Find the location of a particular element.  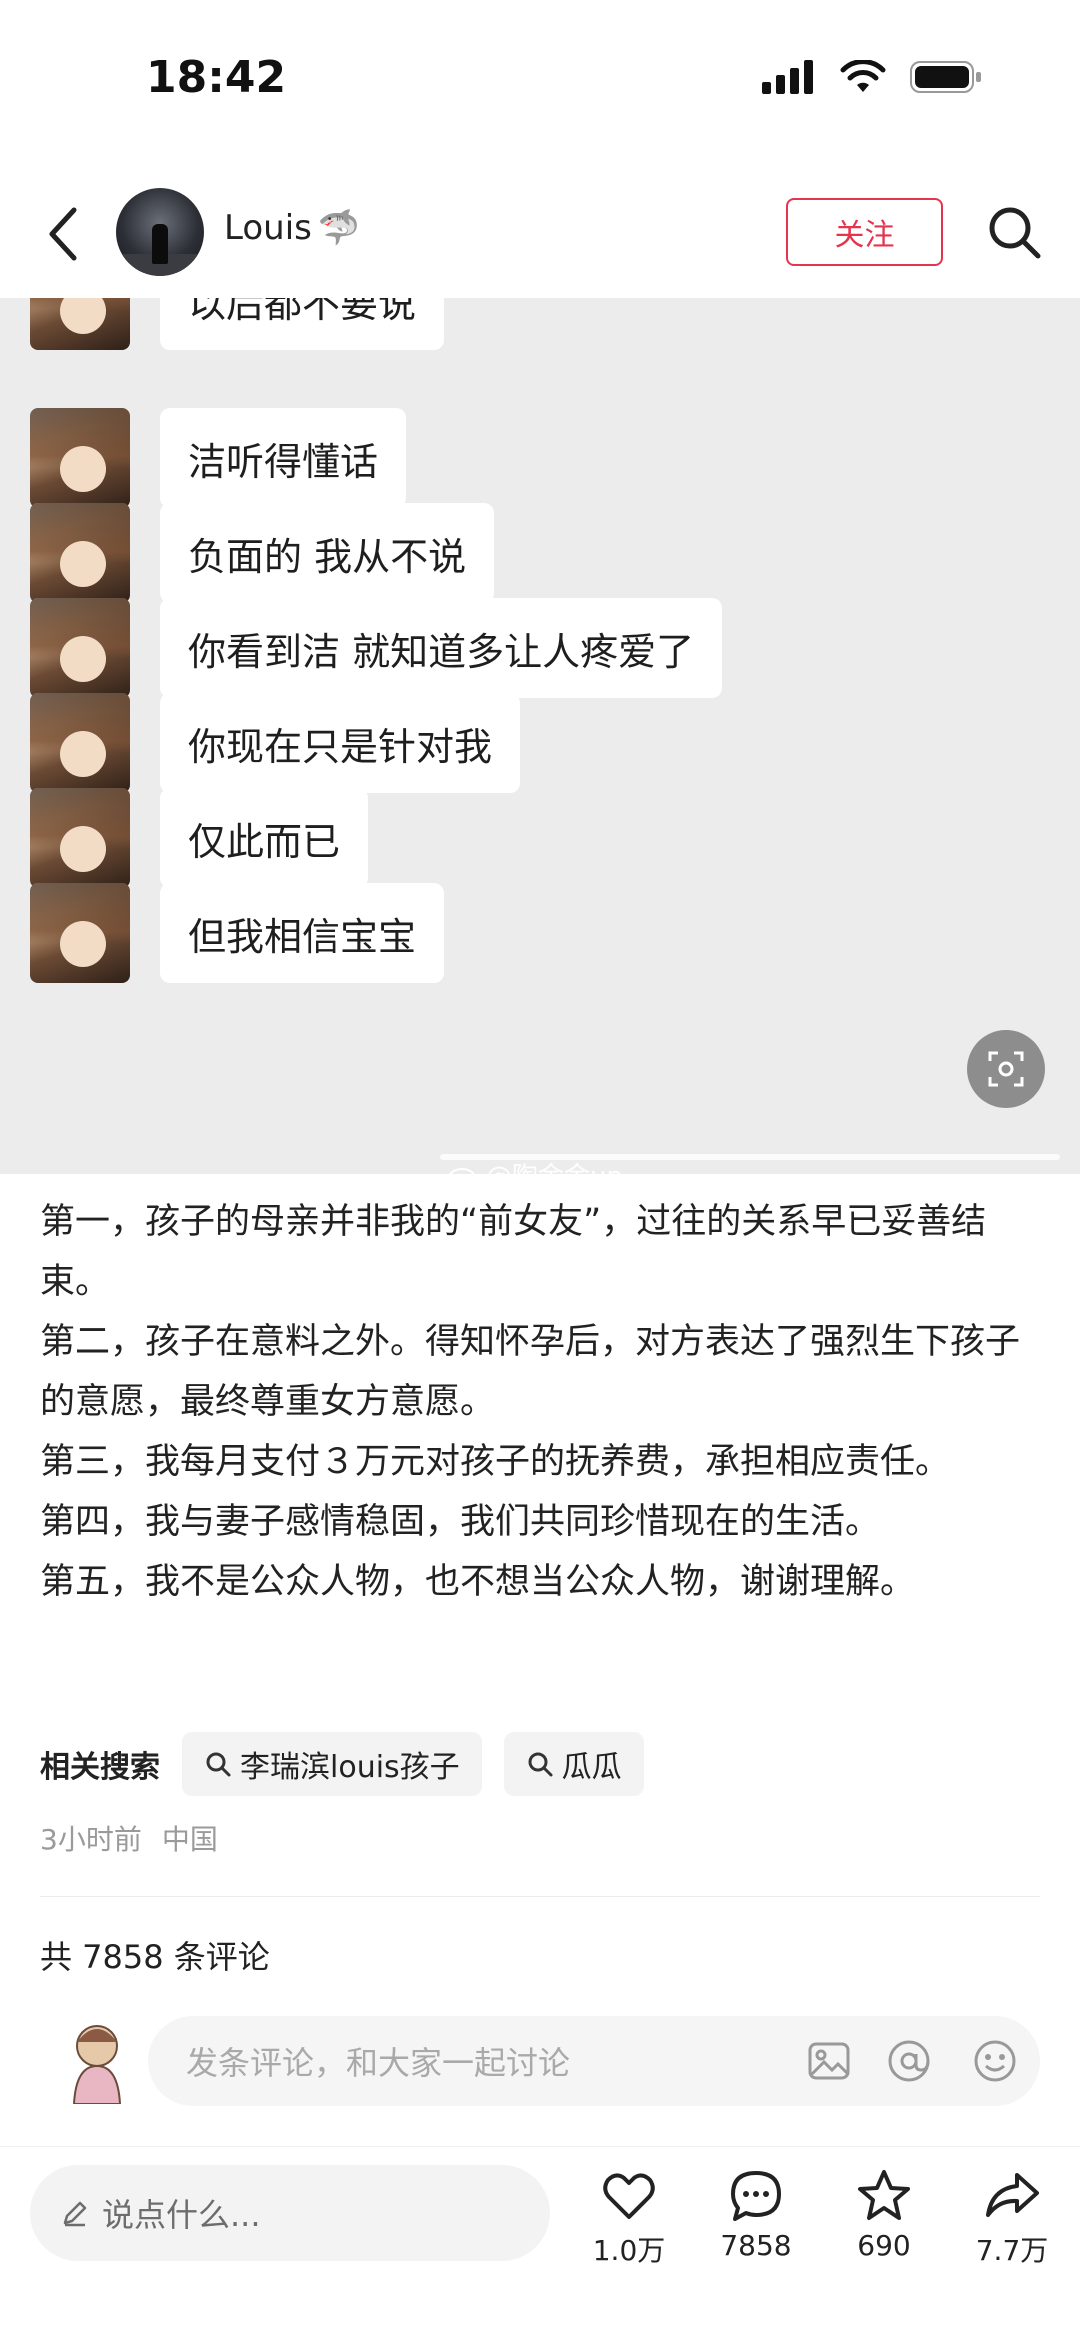

chat-message: 以后都不要说 is located at coordinates (237, 324).